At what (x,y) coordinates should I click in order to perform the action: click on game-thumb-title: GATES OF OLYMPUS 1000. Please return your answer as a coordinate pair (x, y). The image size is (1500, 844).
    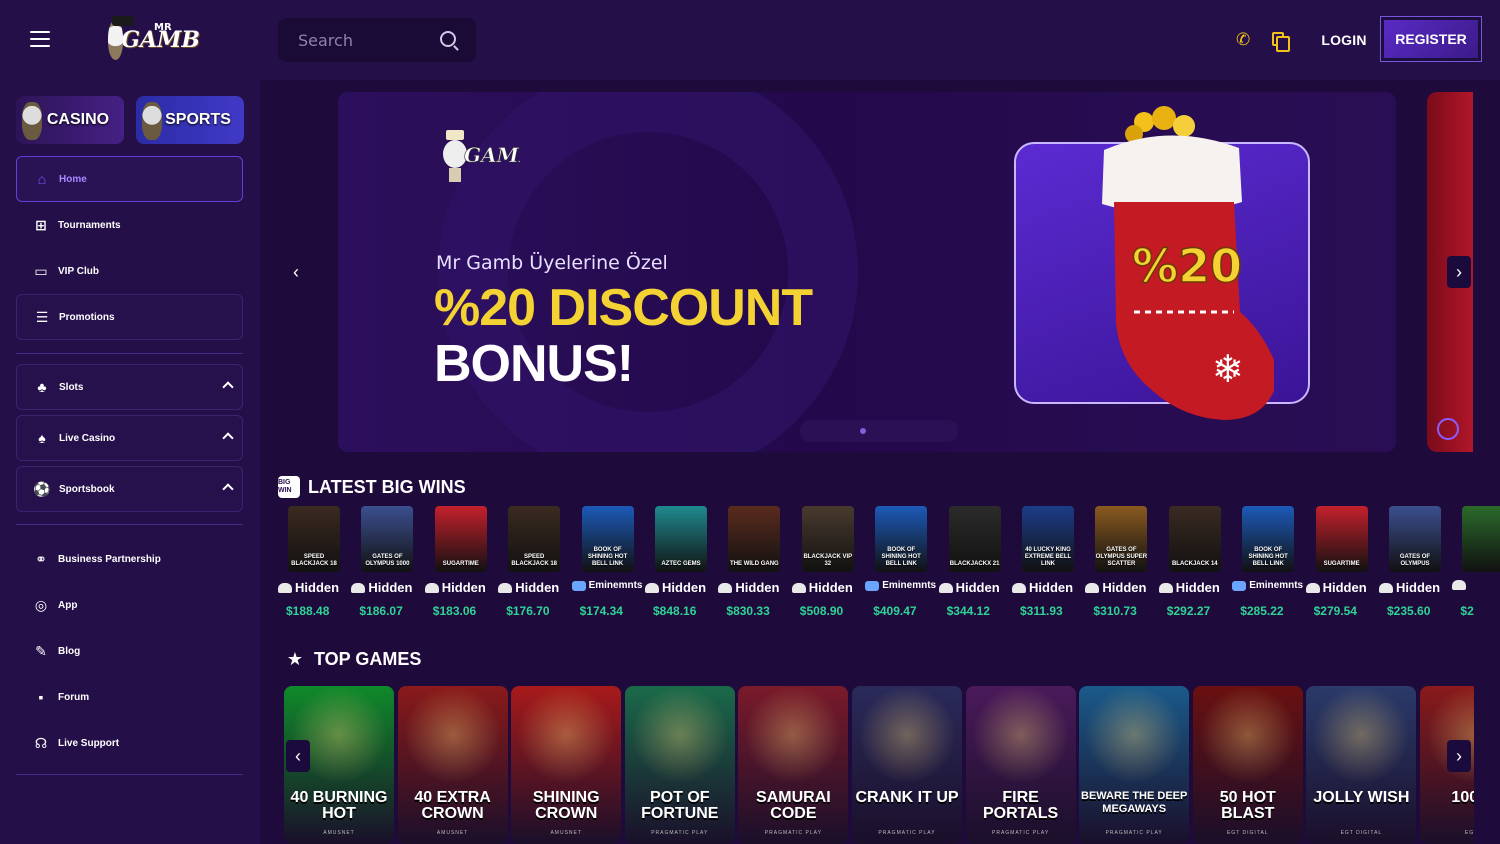
    Looking at the image, I should click on (387, 560).